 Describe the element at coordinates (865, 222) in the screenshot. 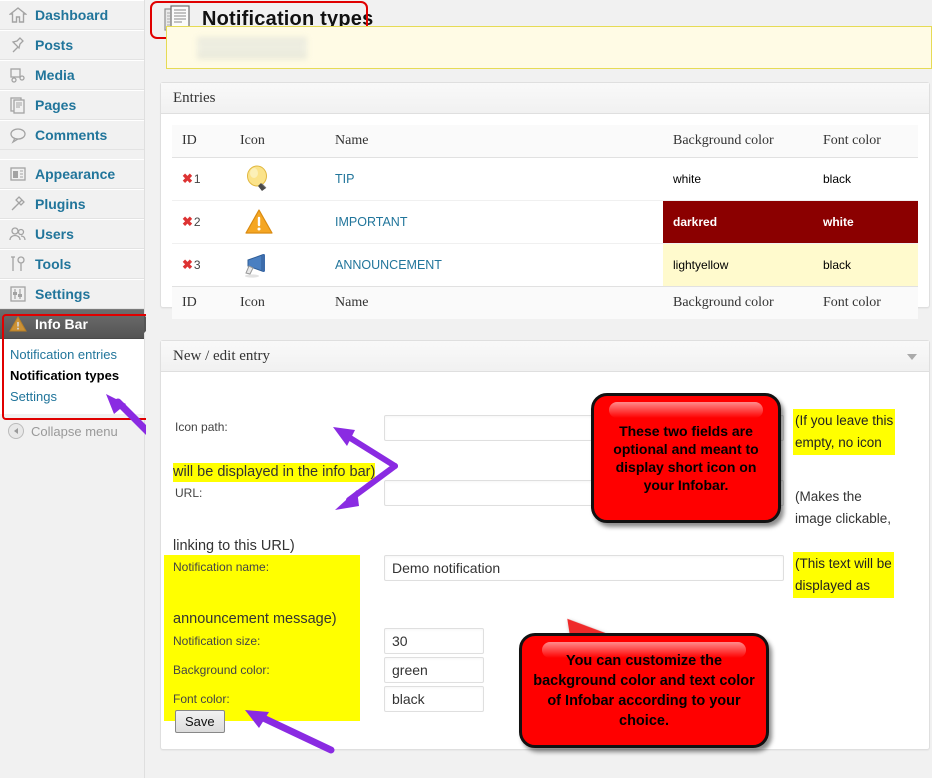

I see `entry-font-color-cell: white` at that location.